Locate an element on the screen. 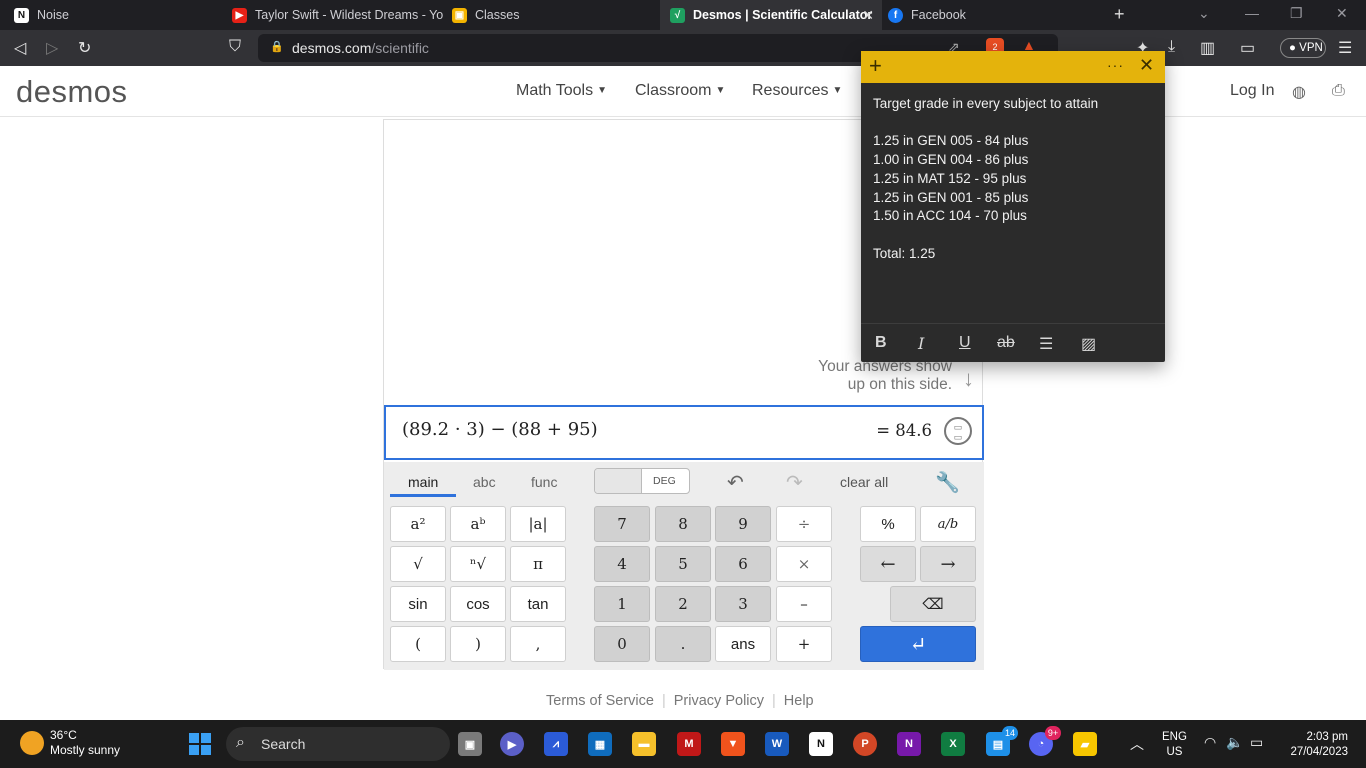 This screenshot has width=1366, height=768. menu-math-tools: Math Tools ▼ is located at coordinates (561, 91).